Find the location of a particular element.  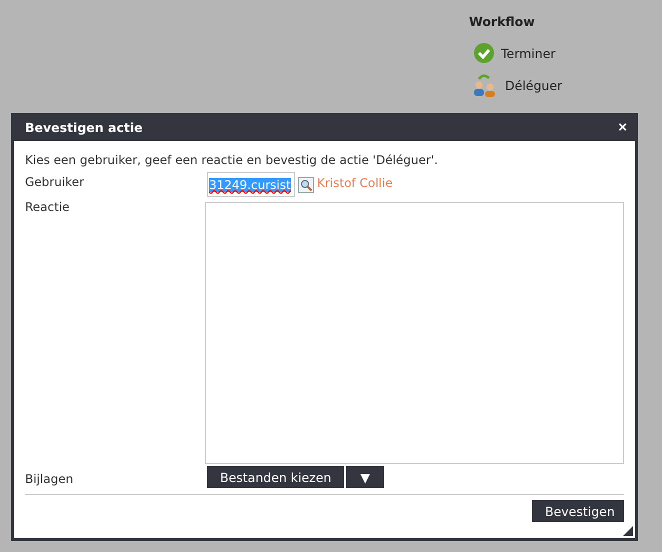

confirm-button: Bevestigen is located at coordinates (578, 511).